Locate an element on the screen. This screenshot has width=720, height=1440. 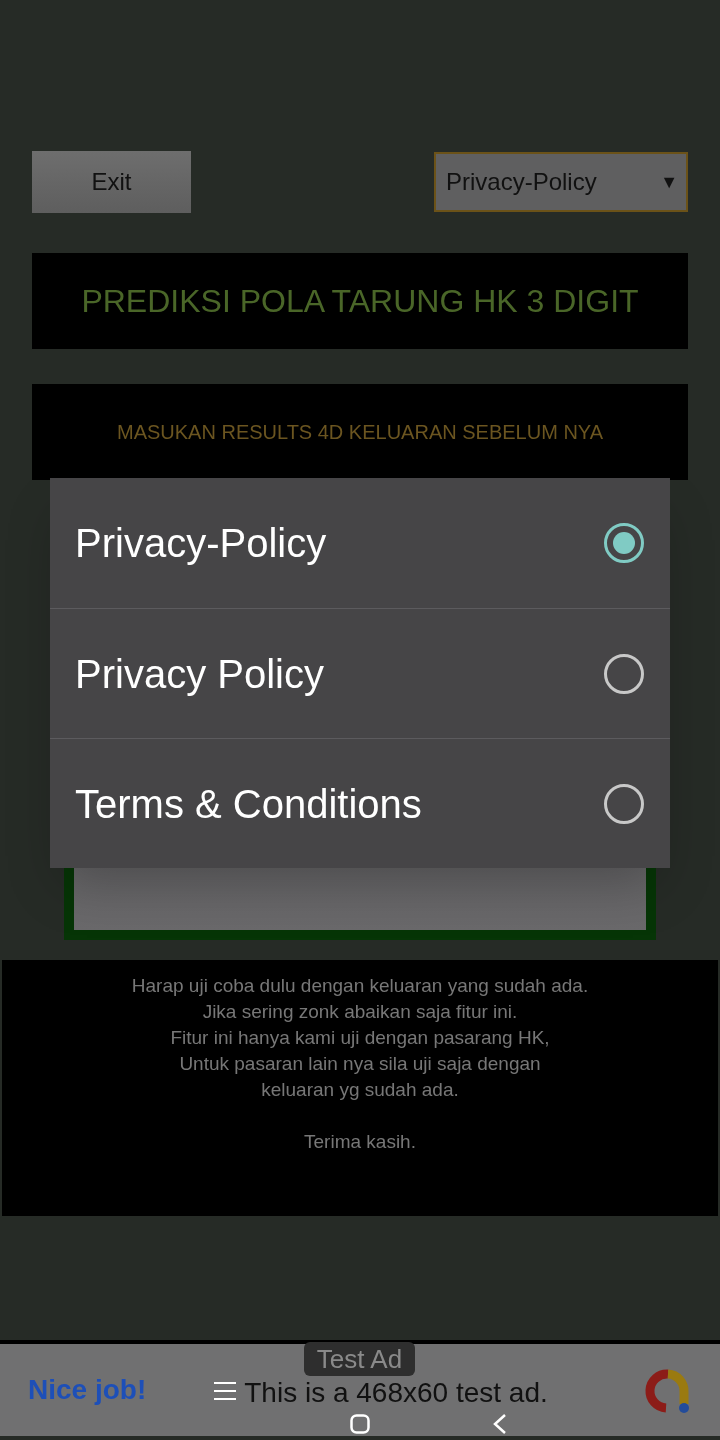
note-line: Fitur ini hanya kami uji dengan pasarang HK, is located at coordinates (360, 1038).